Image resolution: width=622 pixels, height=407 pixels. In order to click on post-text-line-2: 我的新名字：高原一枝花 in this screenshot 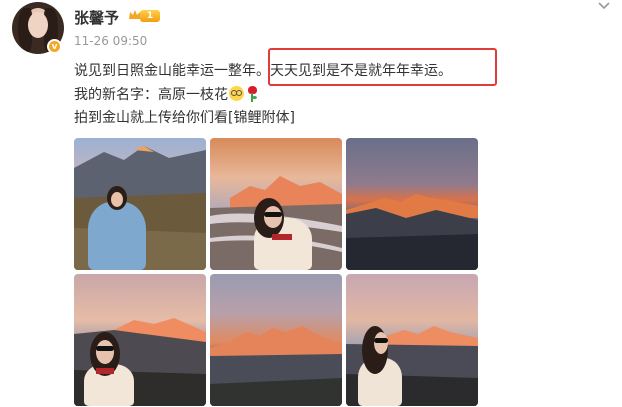, I will do `click(166, 94)`.